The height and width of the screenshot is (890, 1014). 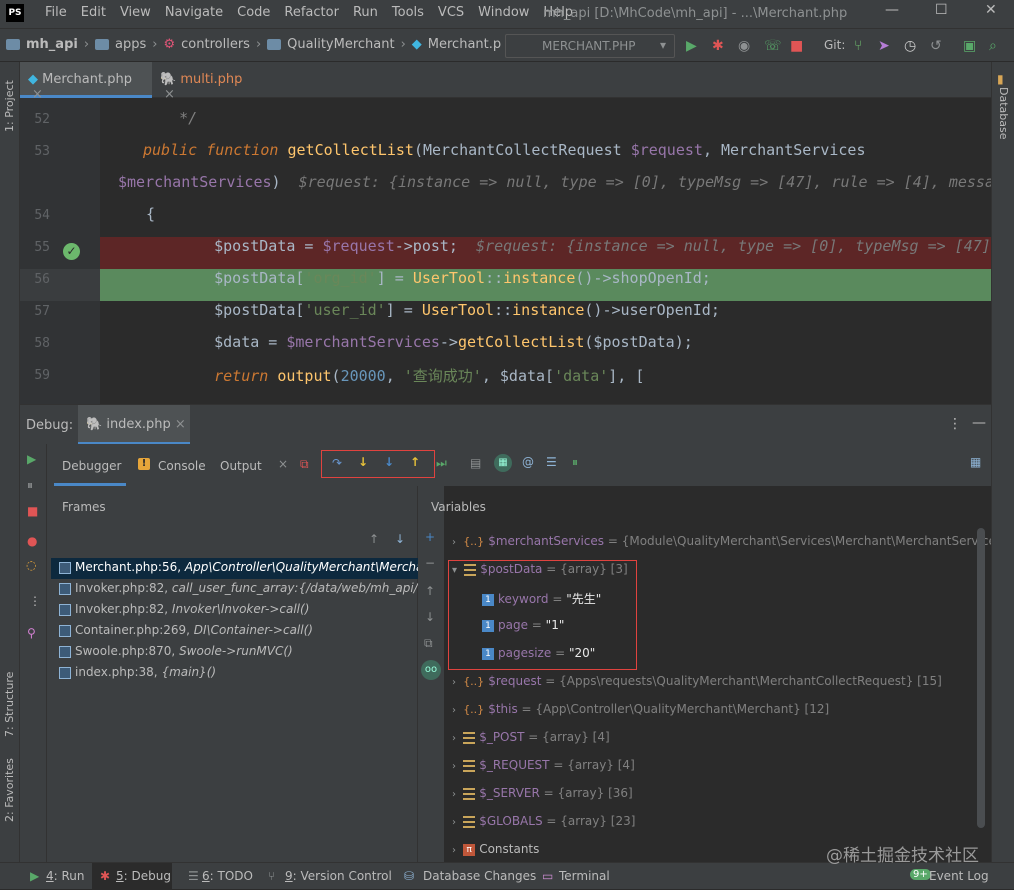 What do you see at coordinates (363, 462) in the screenshot?
I see `step-into-icon: ↓` at bounding box center [363, 462].